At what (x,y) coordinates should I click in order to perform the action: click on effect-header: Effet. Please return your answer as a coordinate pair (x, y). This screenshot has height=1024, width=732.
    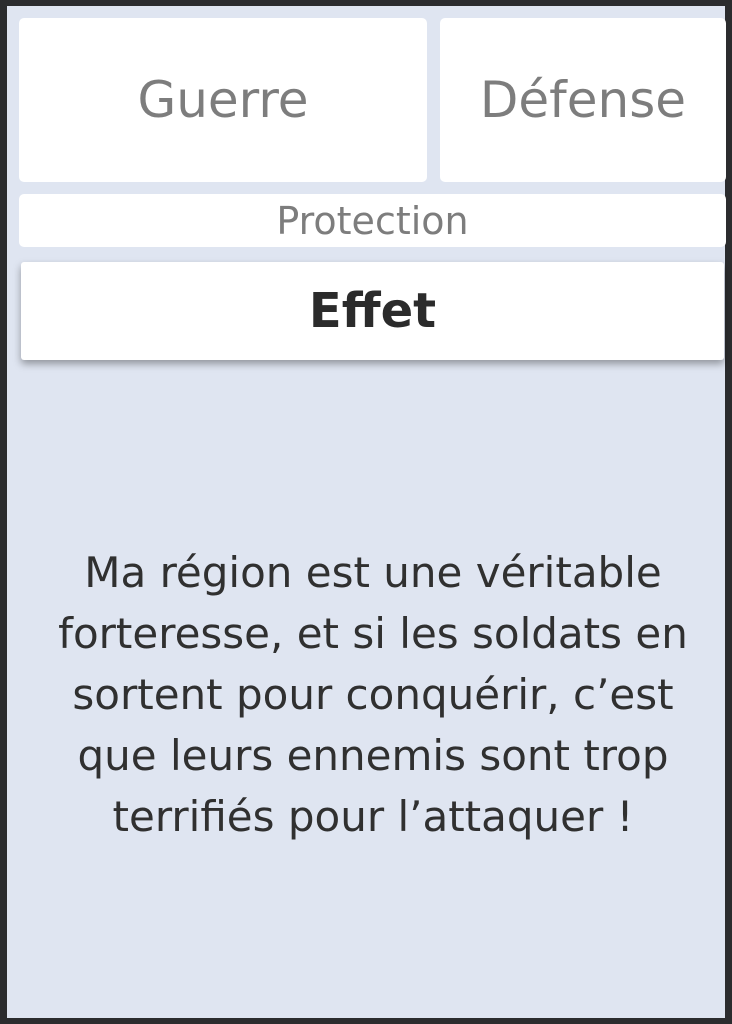
    Looking at the image, I should click on (372, 311).